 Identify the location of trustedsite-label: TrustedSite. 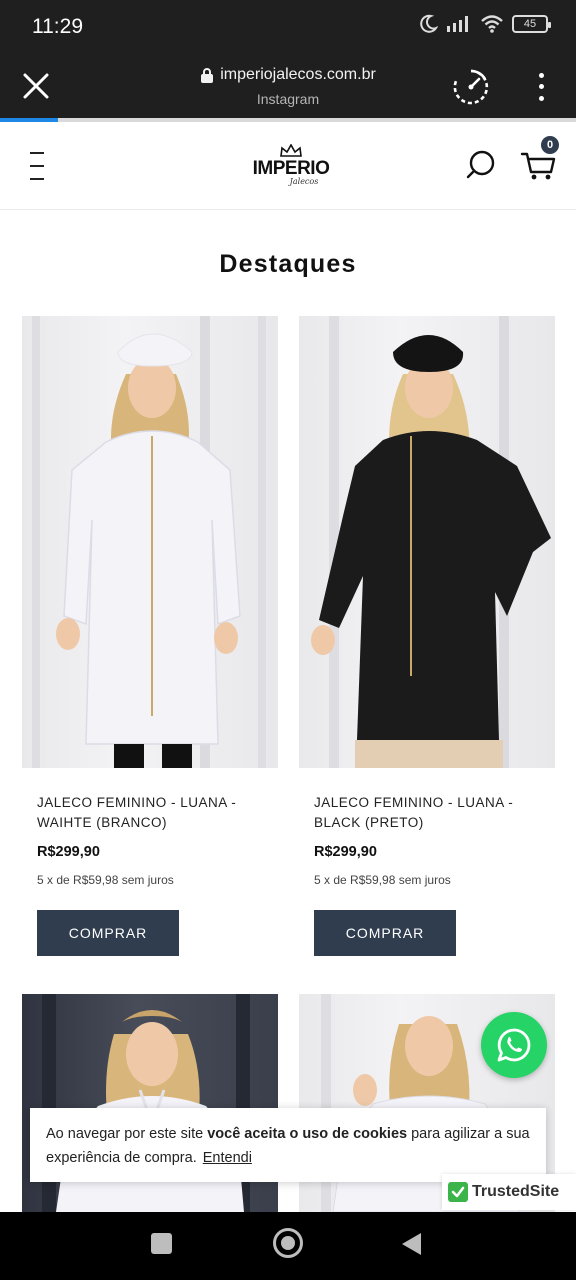
(516, 1191).